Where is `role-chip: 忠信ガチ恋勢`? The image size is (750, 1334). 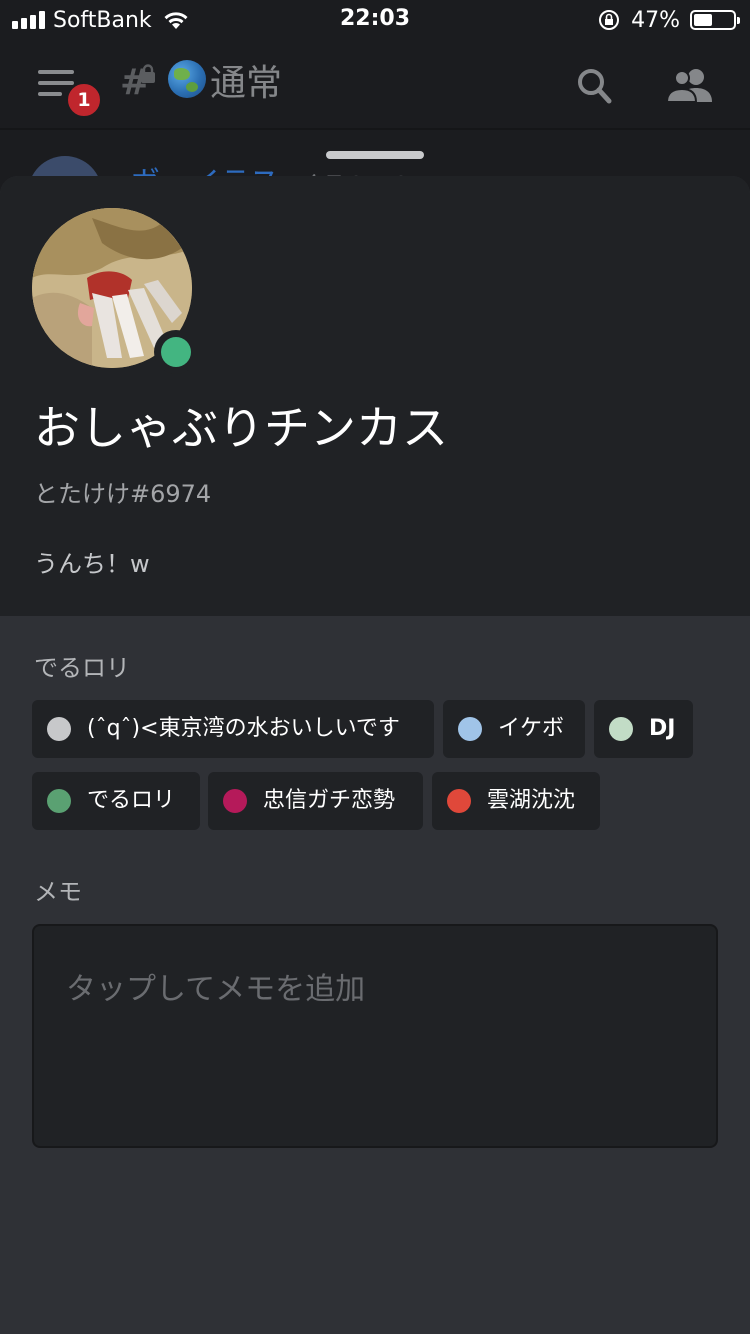
role-chip: 忠信ガチ恋勢 is located at coordinates (315, 801).